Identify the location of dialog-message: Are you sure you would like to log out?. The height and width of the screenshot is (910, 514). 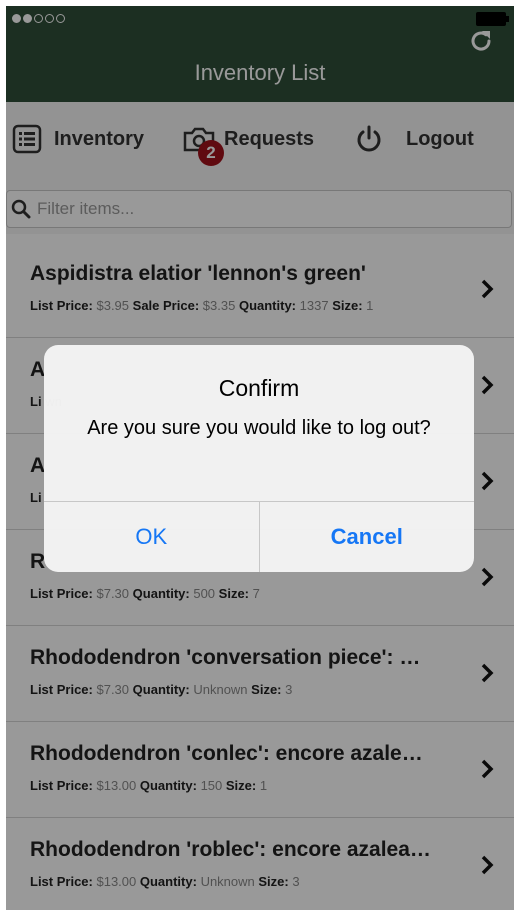
(259, 428).